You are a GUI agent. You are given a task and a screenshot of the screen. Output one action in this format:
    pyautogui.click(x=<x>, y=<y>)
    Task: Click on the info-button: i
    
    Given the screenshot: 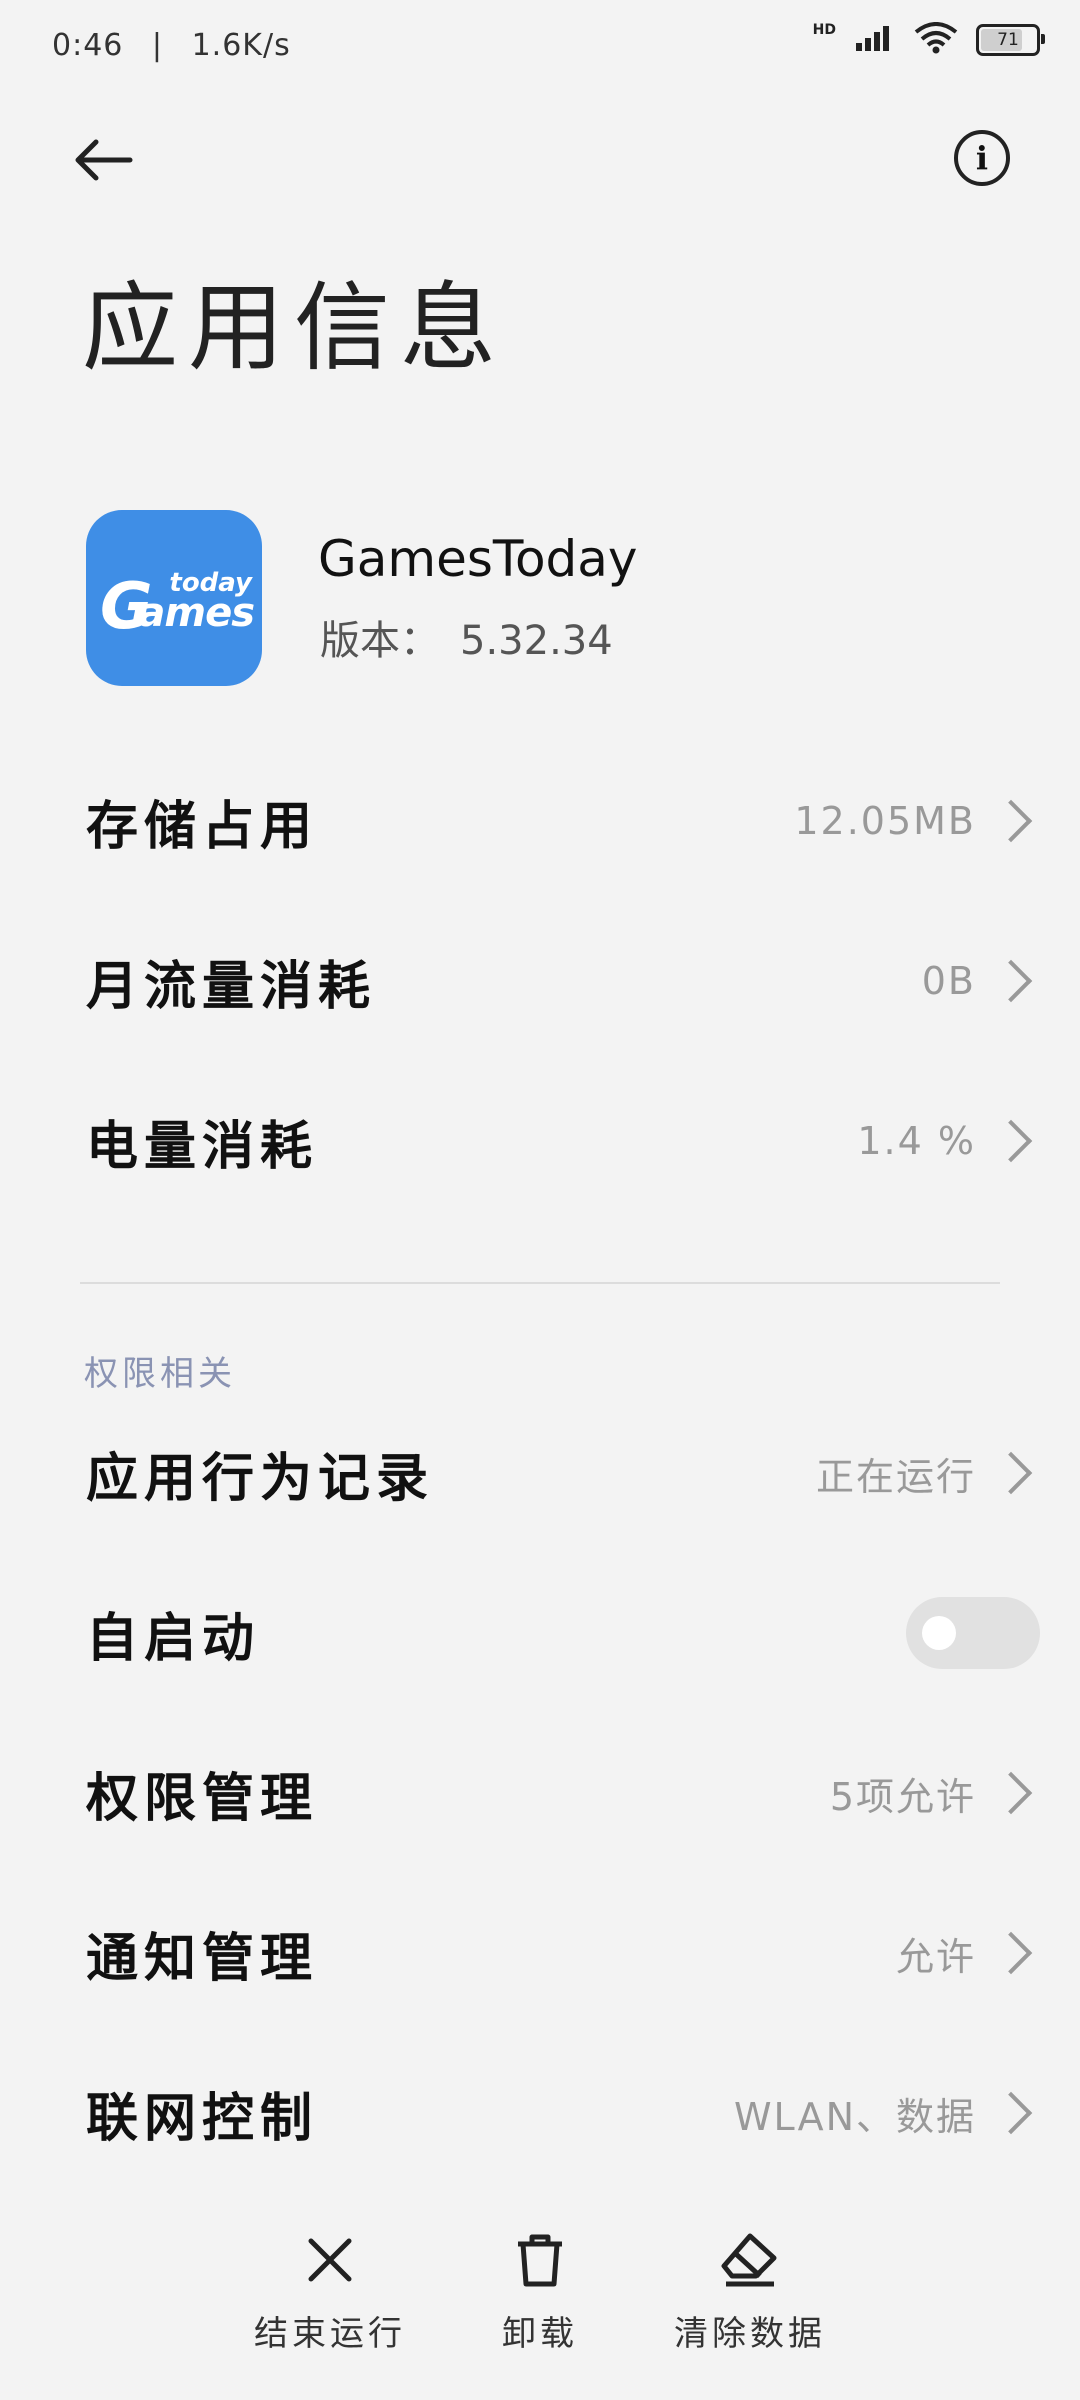 What is the action you would take?
    pyautogui.click(x=982, y=158)
    